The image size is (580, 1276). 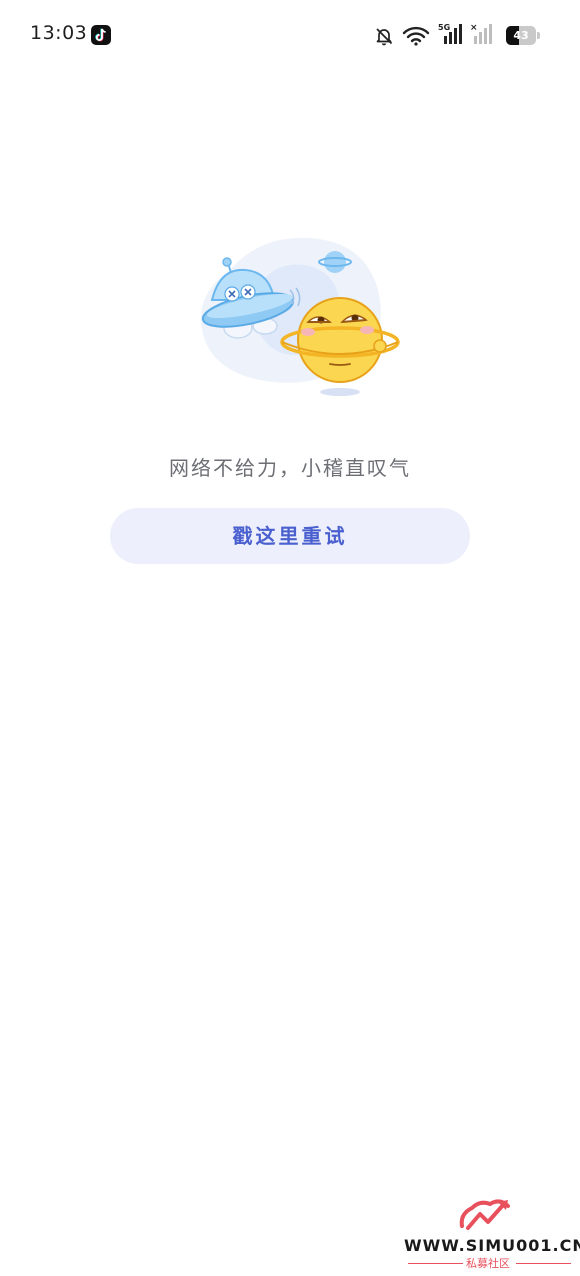 I want to click on wifi-icon, so click(x=416, y=36).